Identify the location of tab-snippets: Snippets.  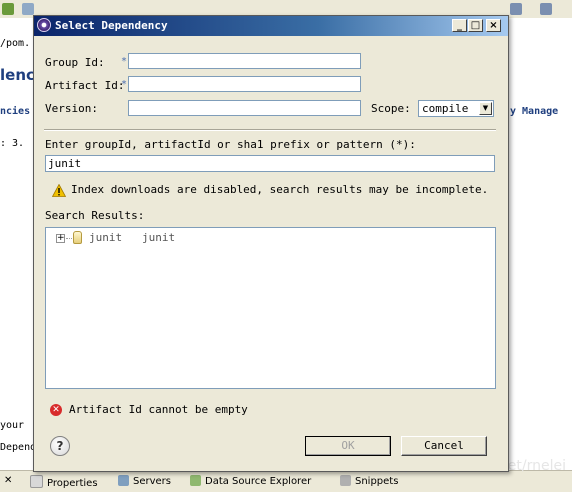
(369, 481).